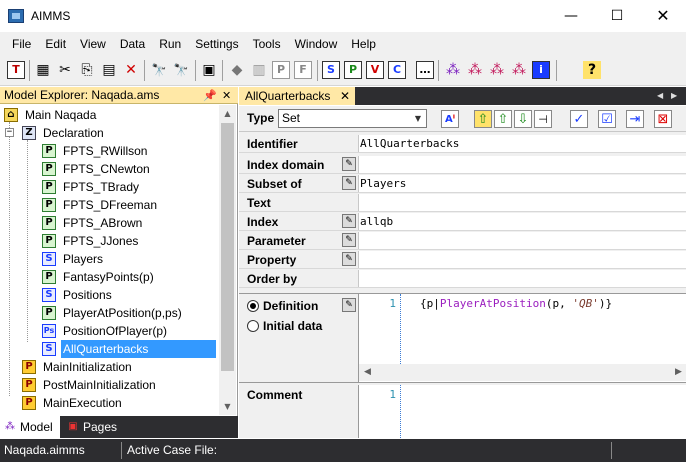 The width and height of the screenshot is (686, 462). I want to click on paste-icon: ▤, so click(109, 70).